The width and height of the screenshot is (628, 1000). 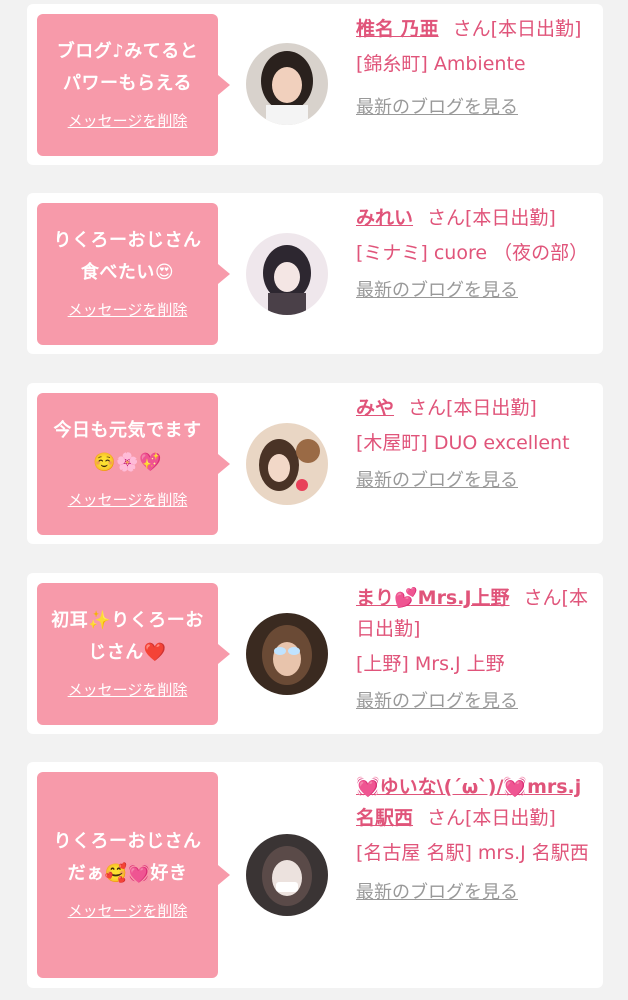 I want to click on message-text: 初耳✨りくろーお じさん❤️, so click(x=127, y=636).